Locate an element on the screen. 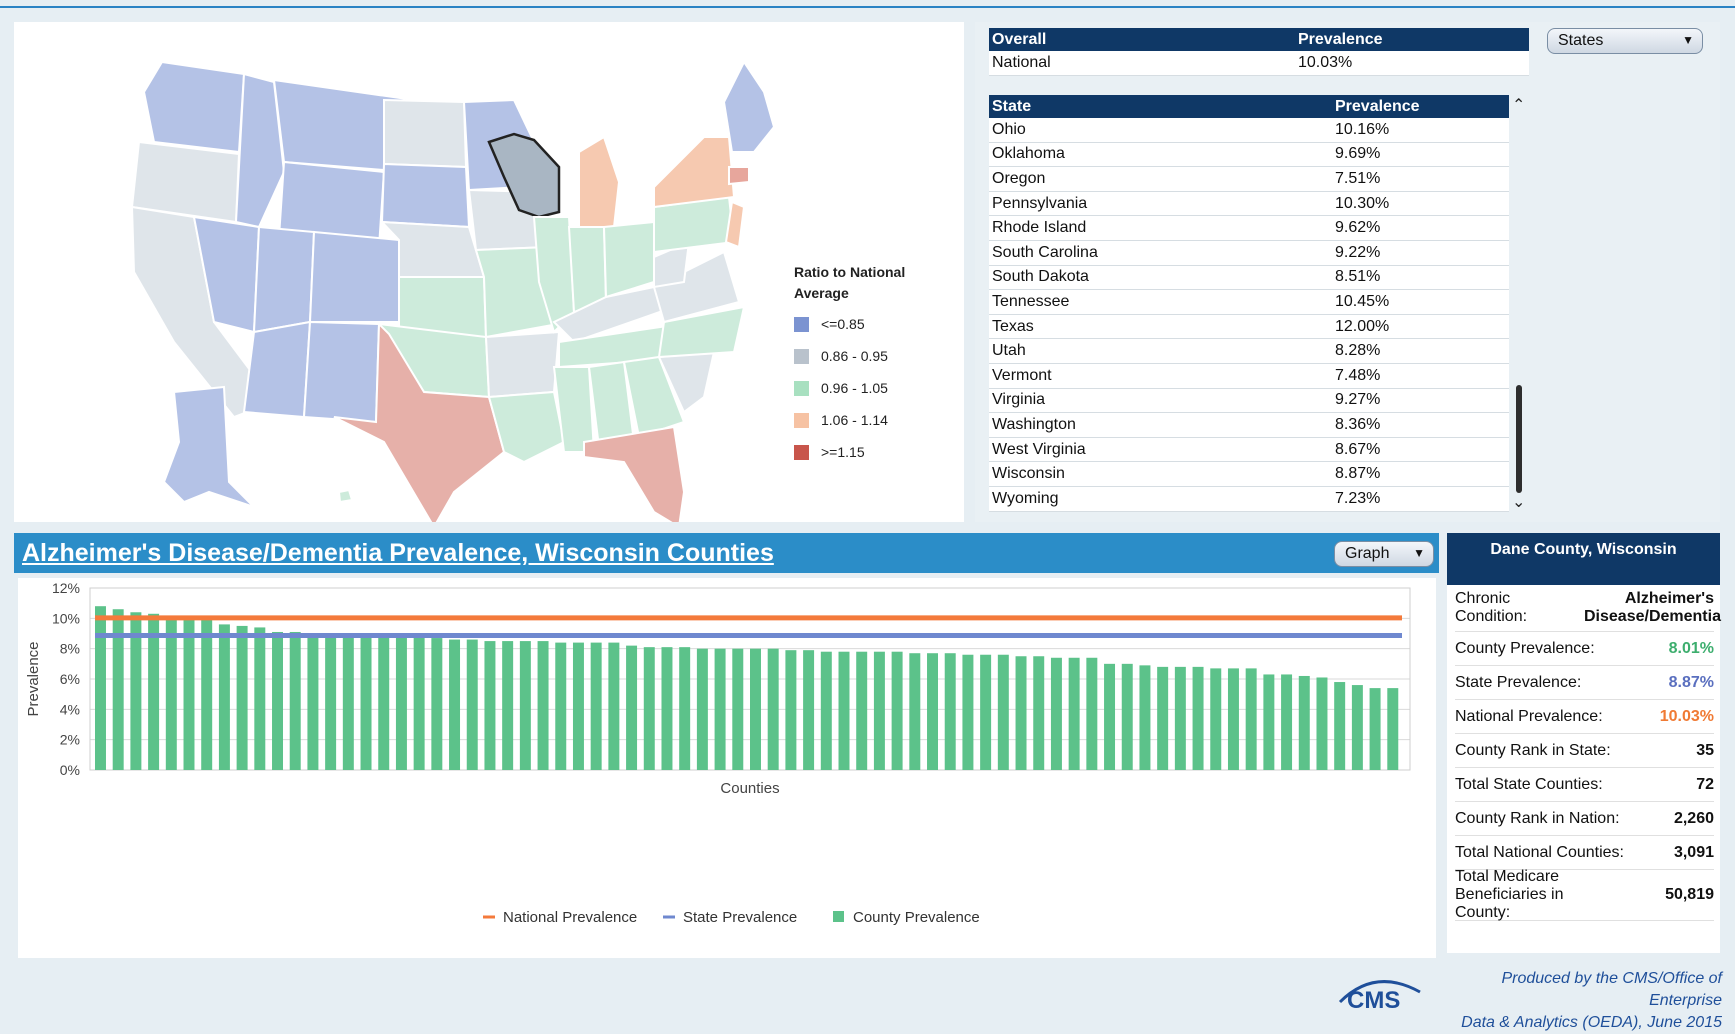  state-row: Utah 8.28% is located at coordinates (1249, 351).